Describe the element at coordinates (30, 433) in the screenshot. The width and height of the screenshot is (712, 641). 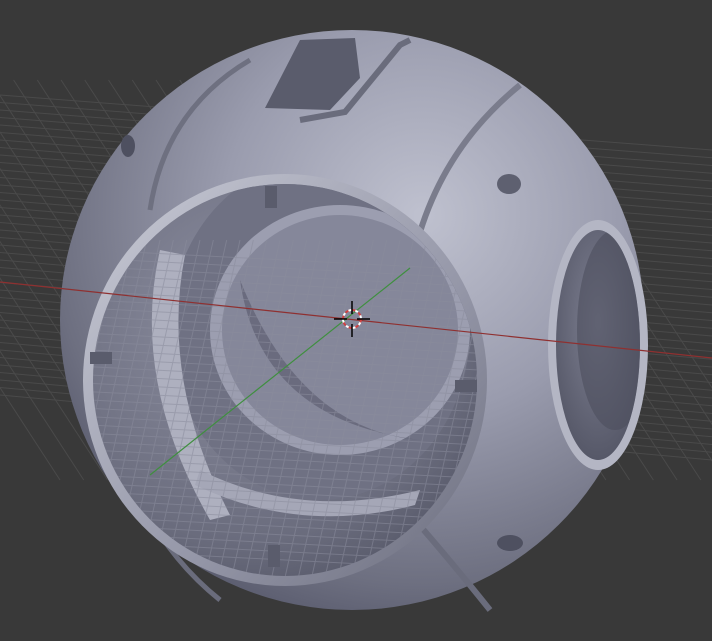
I see `grid-line` at that location.